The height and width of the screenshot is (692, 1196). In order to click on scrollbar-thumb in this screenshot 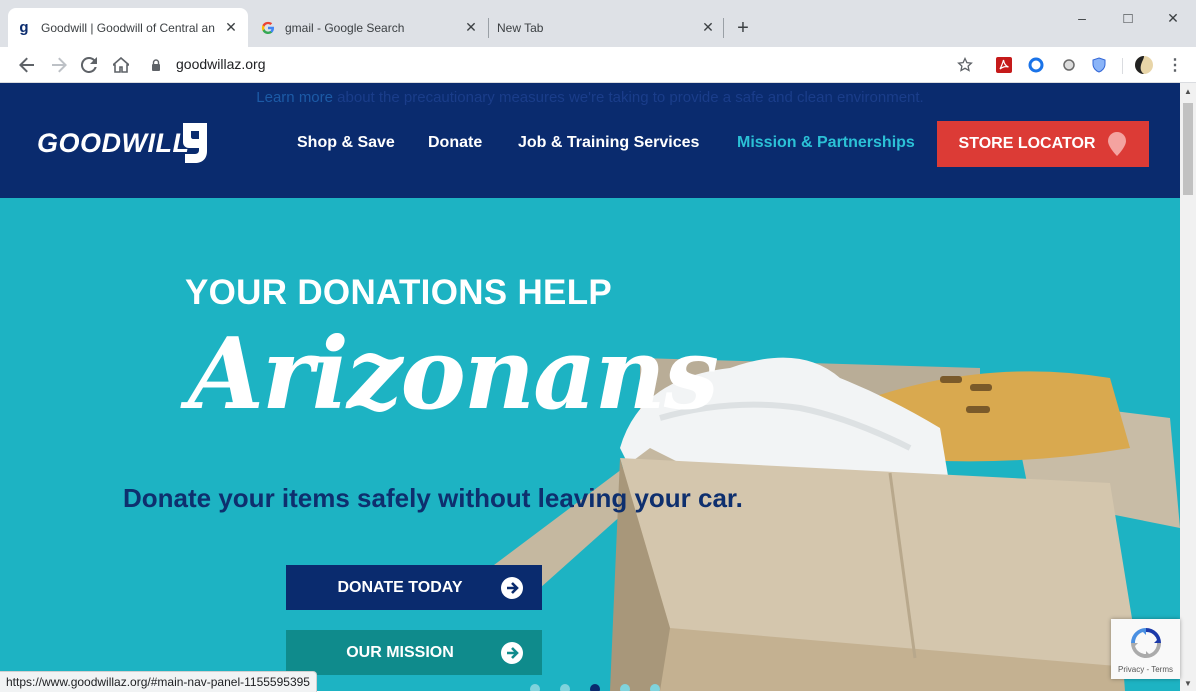, I will do `click(1188, 149)`.